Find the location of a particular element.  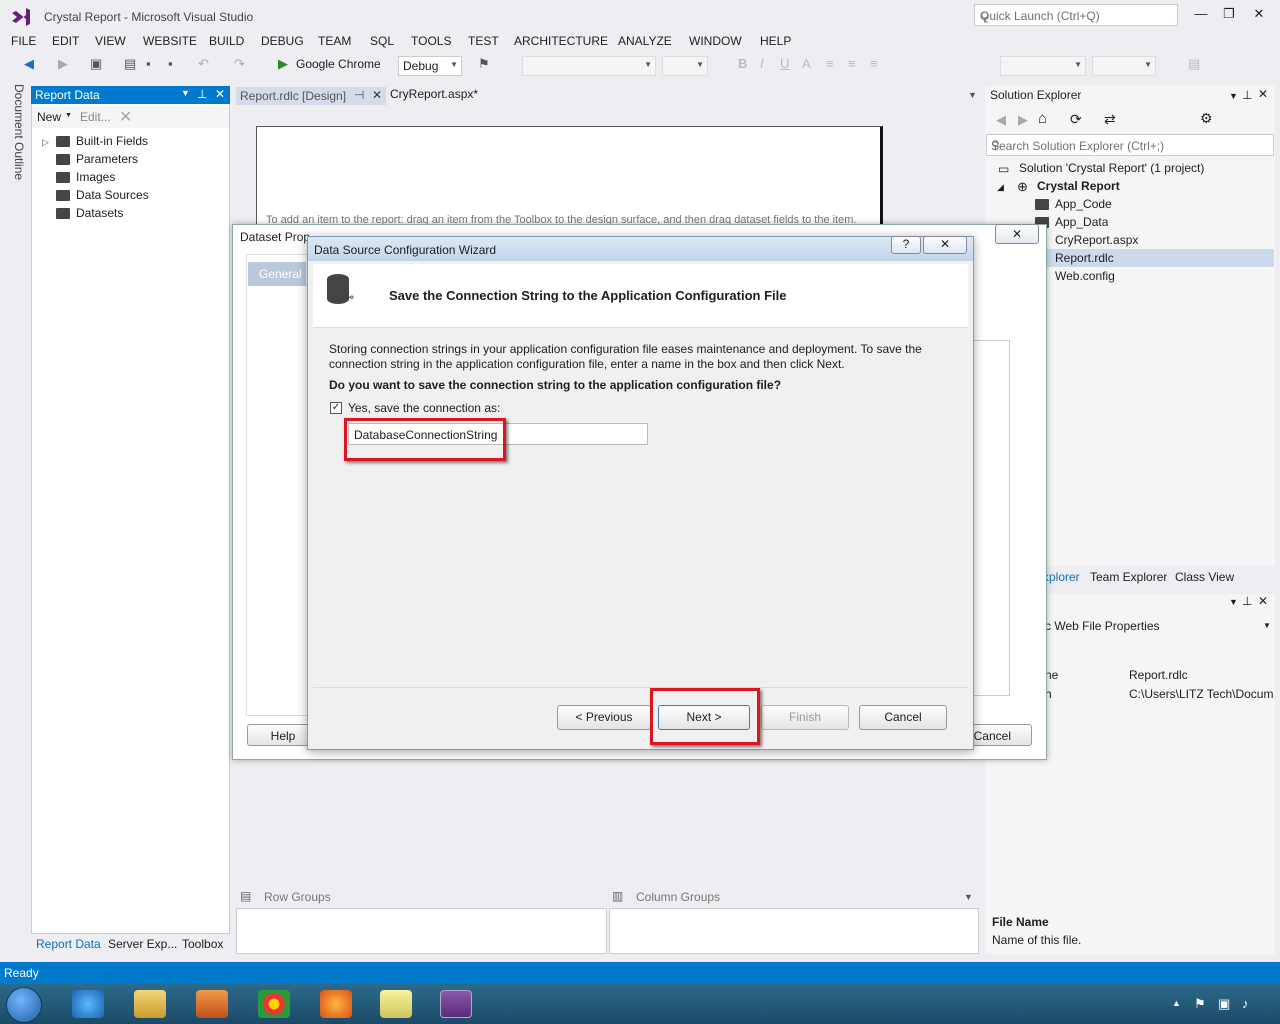

tab-report-design: Report.rdlc [Design] ⊣ ✕ is located at coordinates (311, 96).